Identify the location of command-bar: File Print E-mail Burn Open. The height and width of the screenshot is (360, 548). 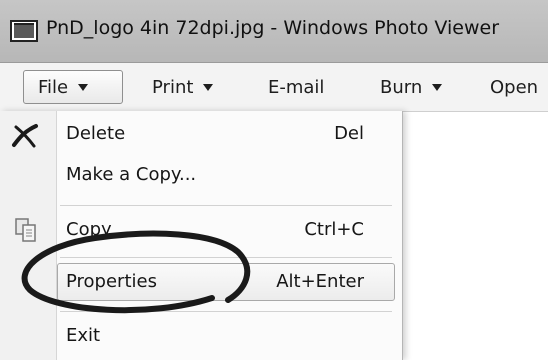
(274, 87).